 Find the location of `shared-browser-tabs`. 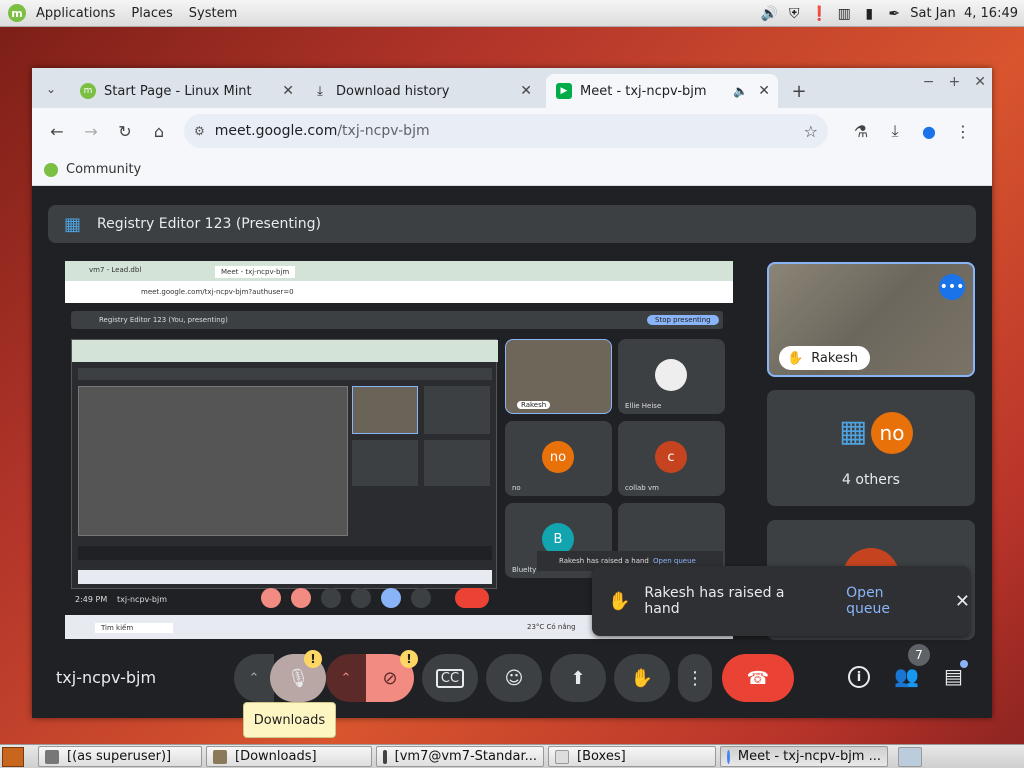

shared-browser-tabs is located at coordinates (399, 271).